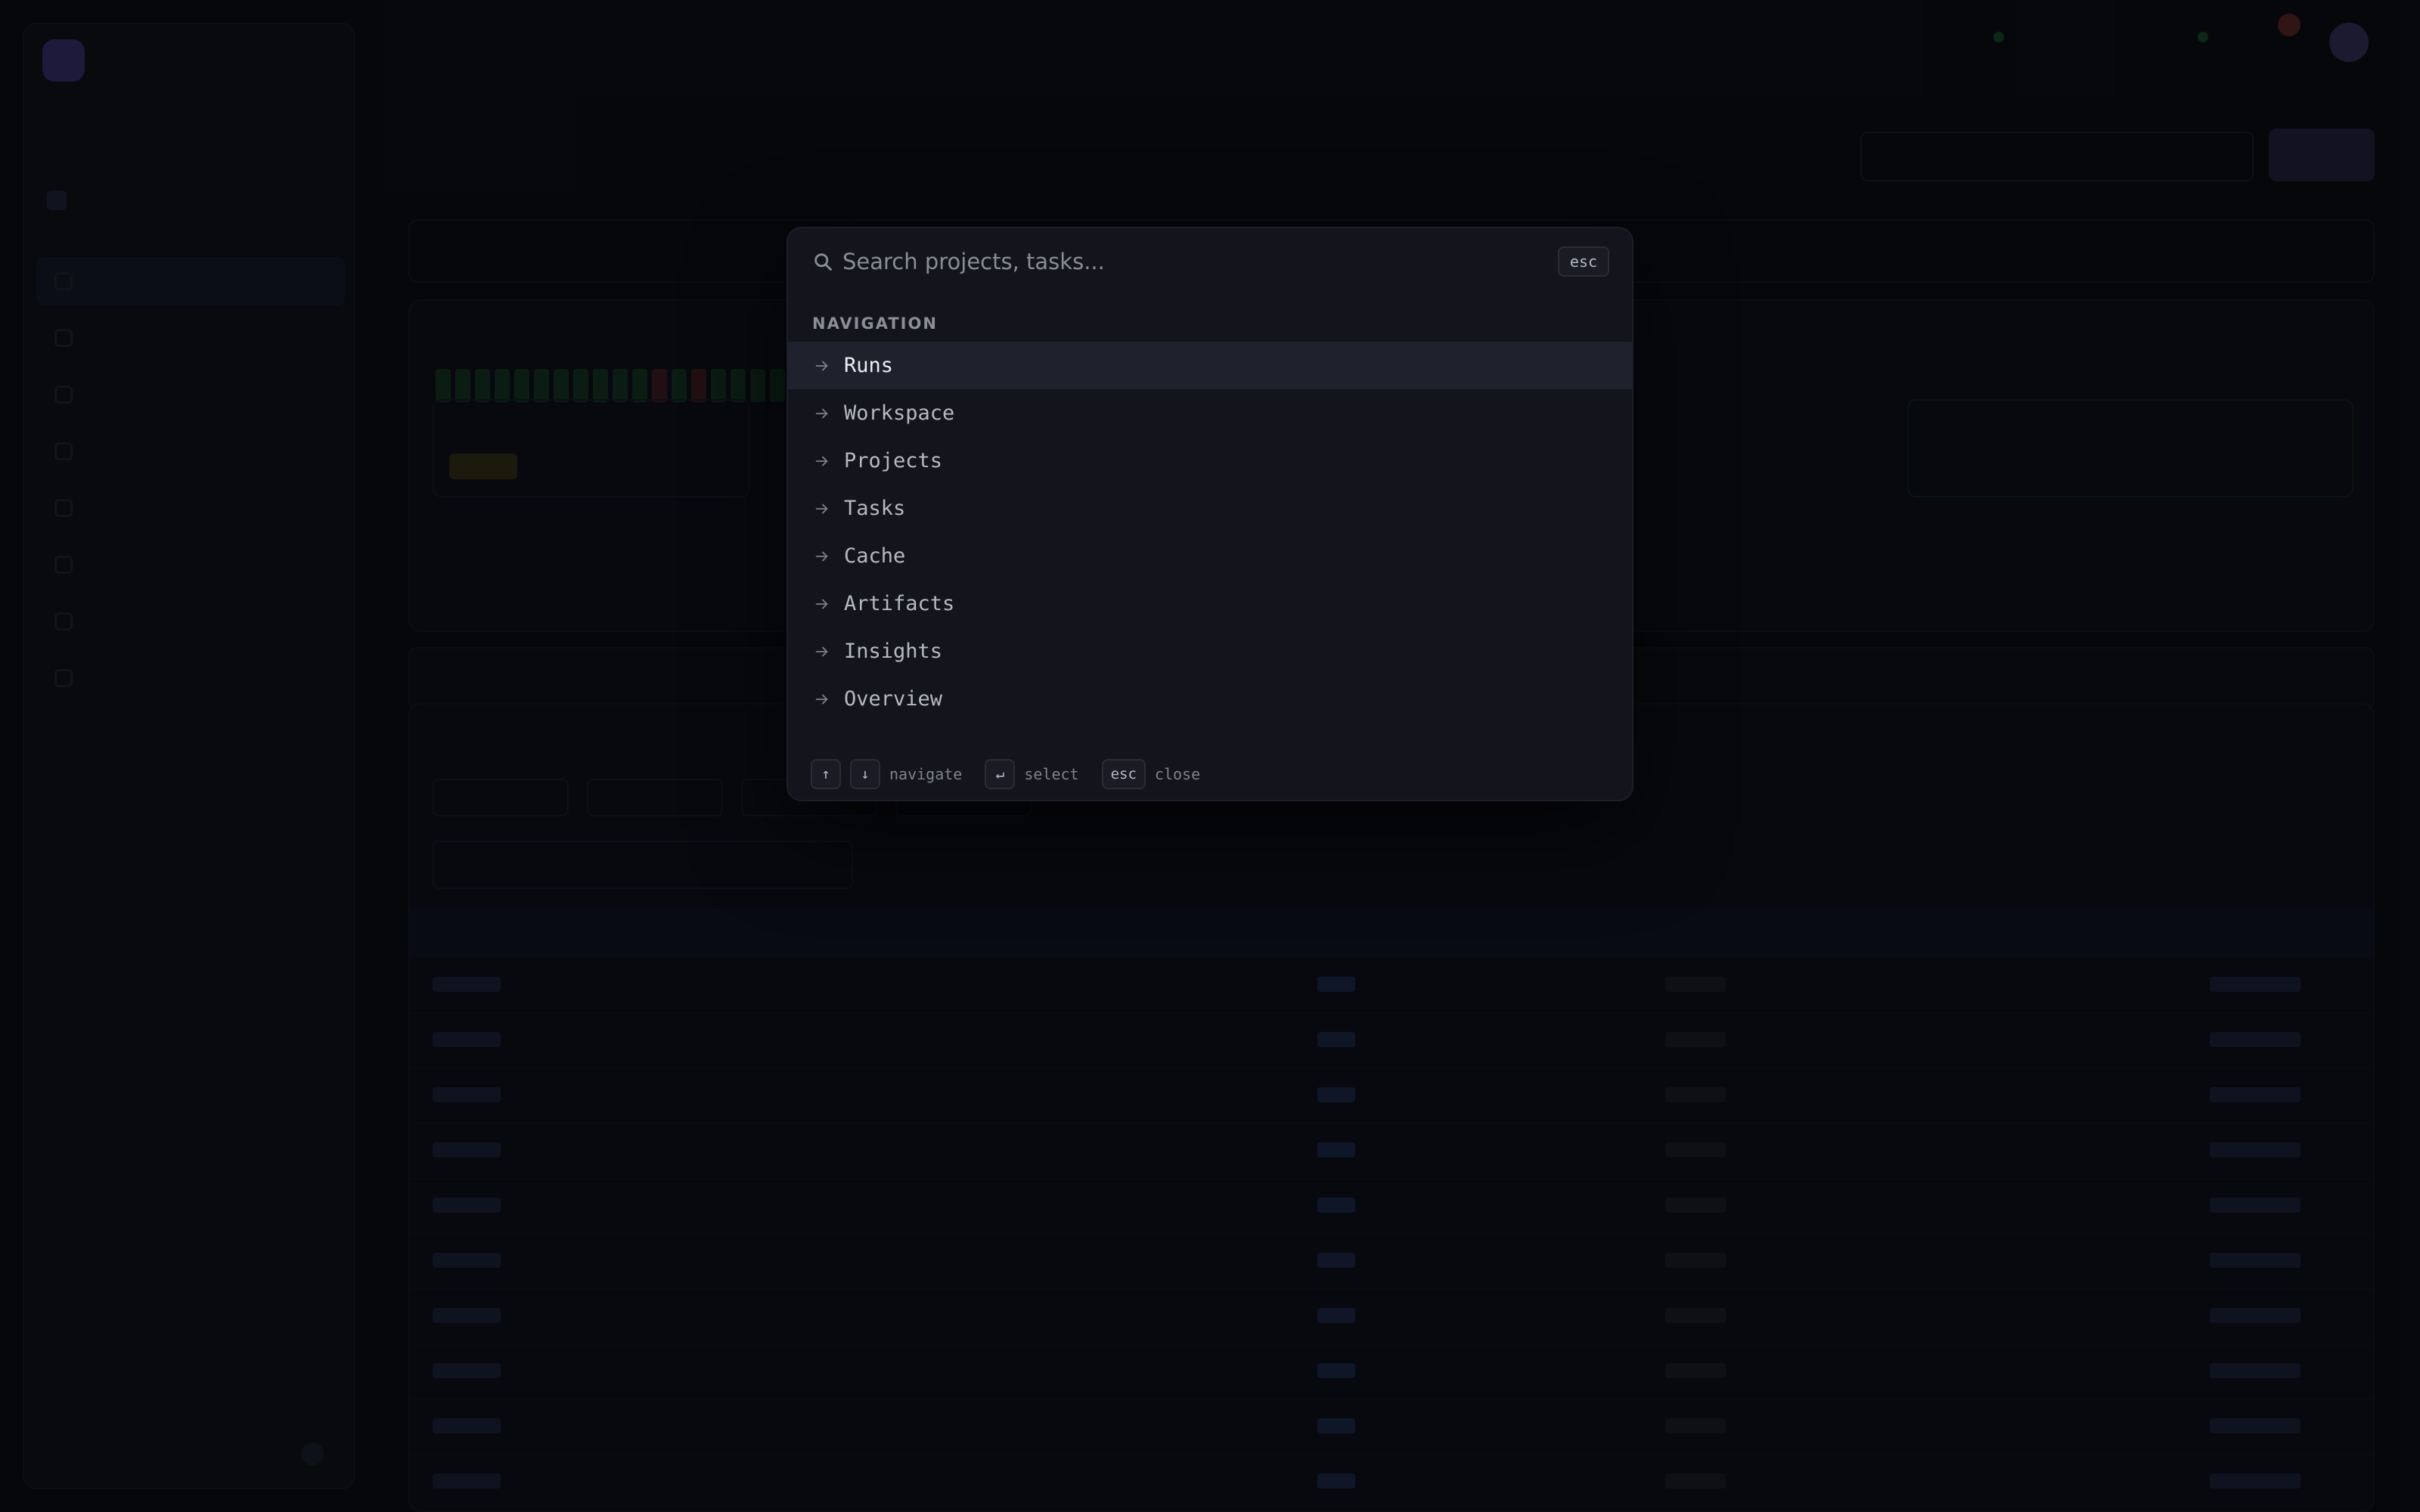 Image resolution: width=2420 pixels, height=1512 pixels. What do you see at coordinates (1210, 461) in the screenshot?
I see `palette-item-projects: Projects` at bounding box center [1210, 461].